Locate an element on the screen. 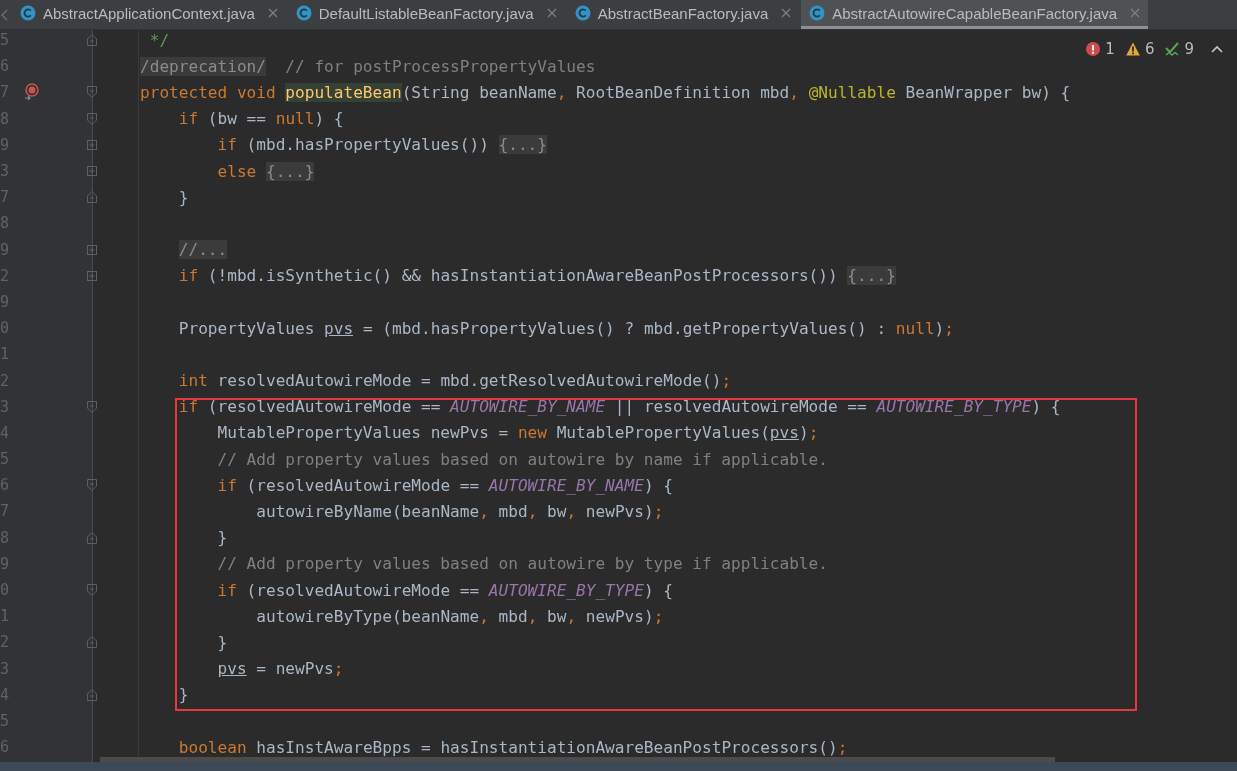 This screenshot has height=771, width=1237. code-line: MutablePropertyValues newPvs = new MutablePropertyValues(pvs); is located at coordinates (479, 433).